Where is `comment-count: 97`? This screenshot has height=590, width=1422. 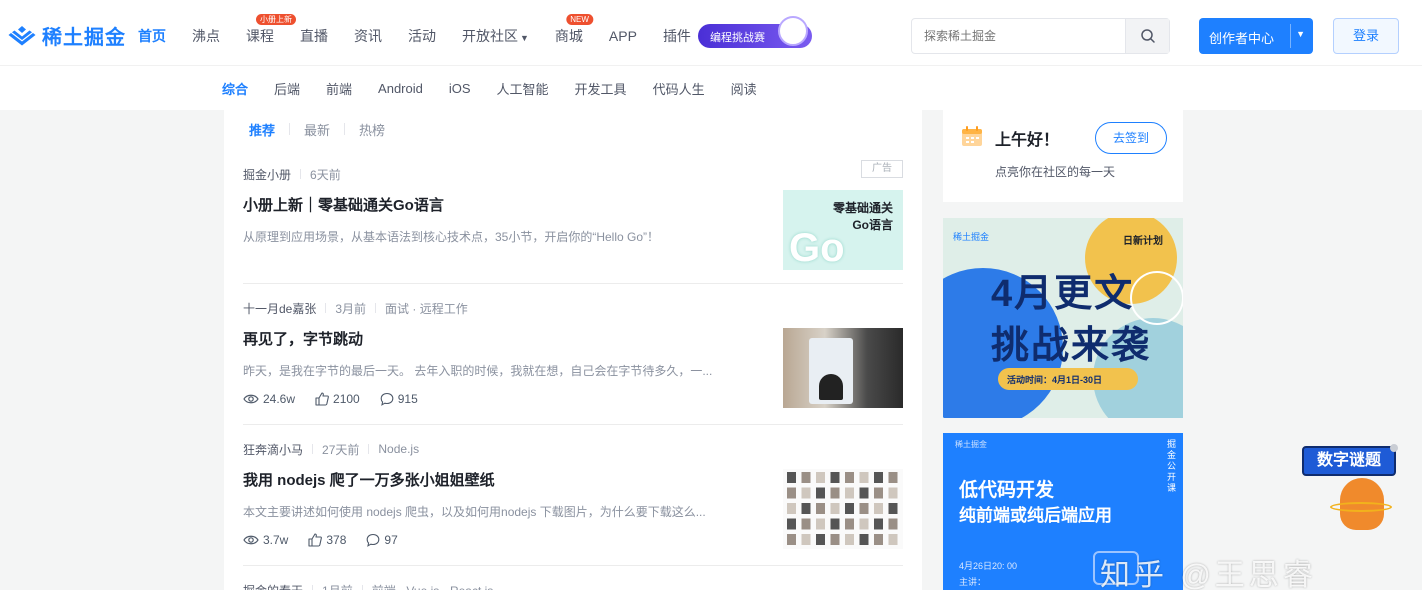
comment-count: 97 is located at coordinates (391, 540).